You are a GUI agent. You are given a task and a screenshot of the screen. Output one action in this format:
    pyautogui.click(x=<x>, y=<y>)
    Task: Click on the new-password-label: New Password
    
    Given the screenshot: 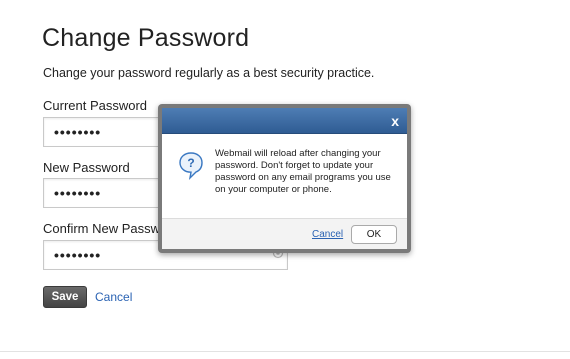 What is the action you would take?
    pyautogui.click(x=86, y=167)
    